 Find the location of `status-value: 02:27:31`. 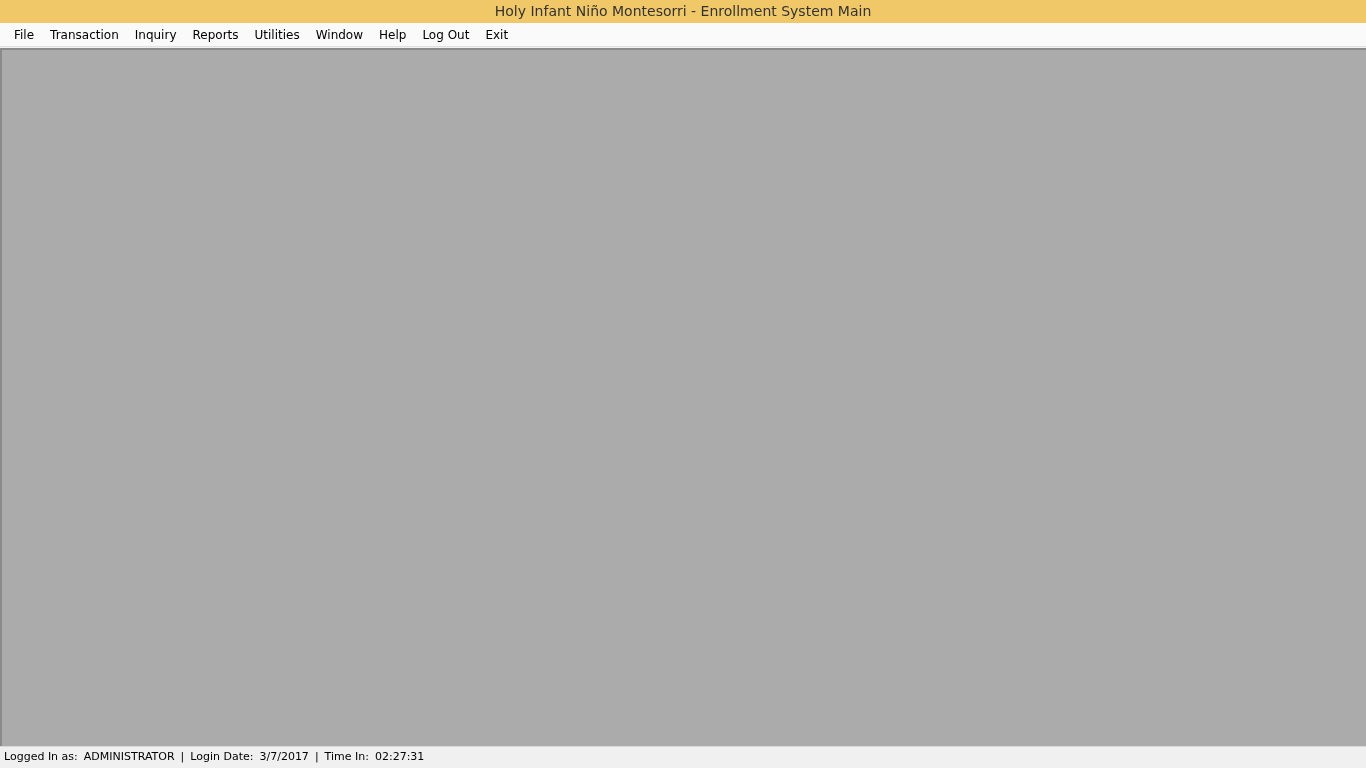

status-value: 02:27:31 is located at coordinates (399, 757).